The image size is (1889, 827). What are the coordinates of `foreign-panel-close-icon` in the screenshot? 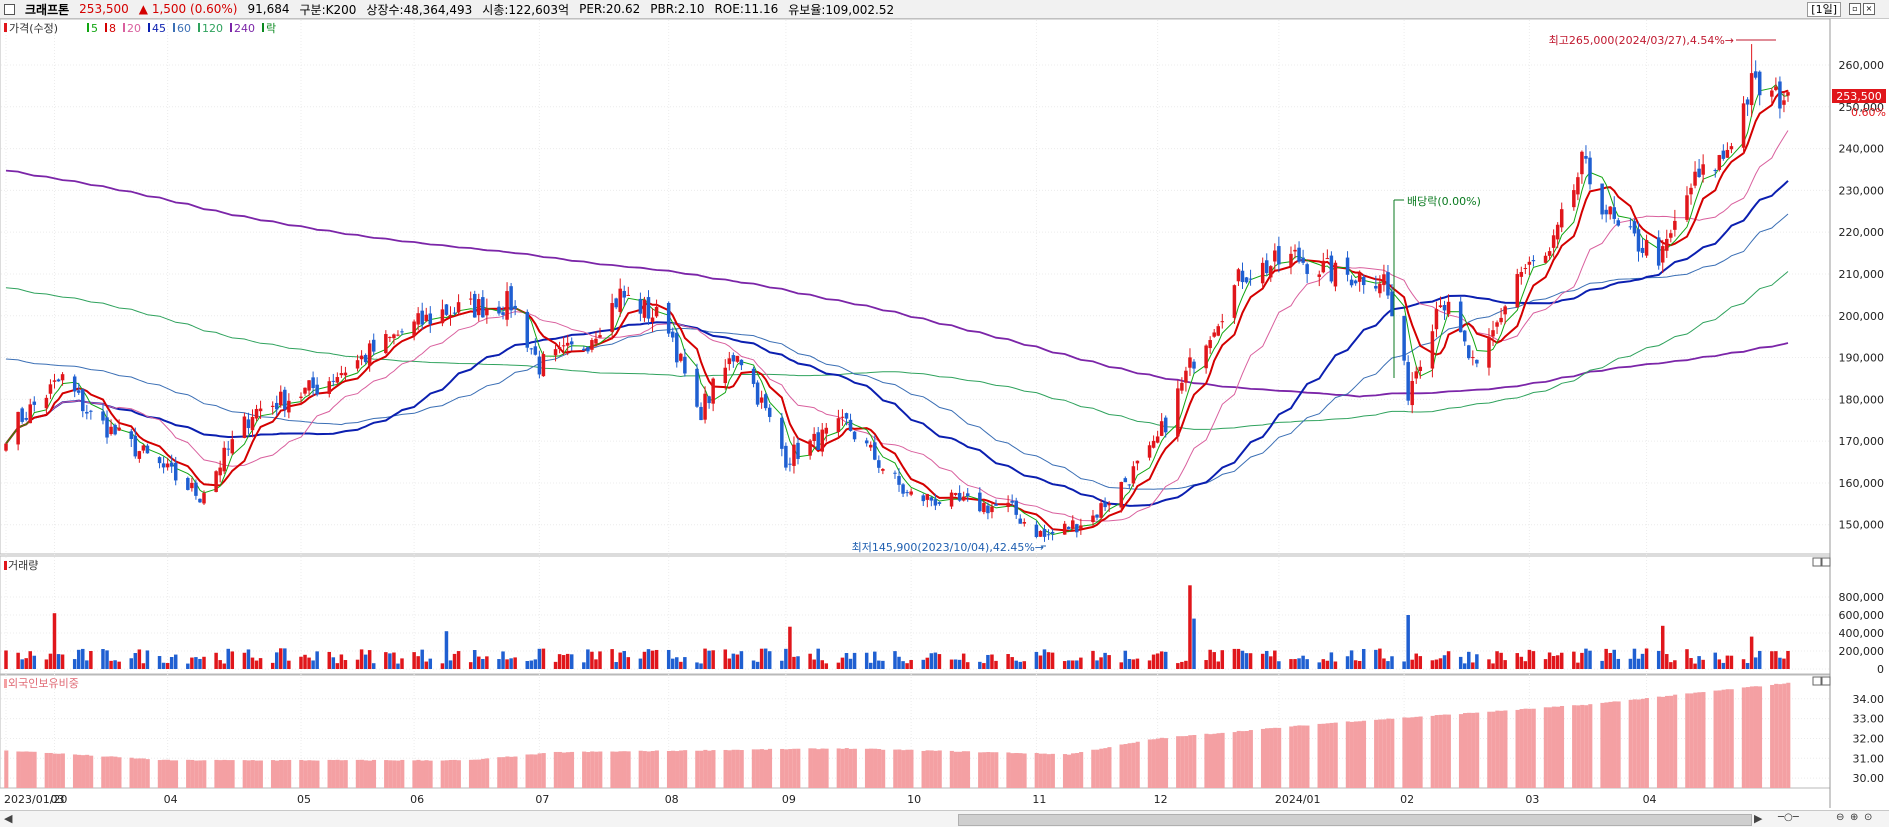 It's located at (1826, 681).